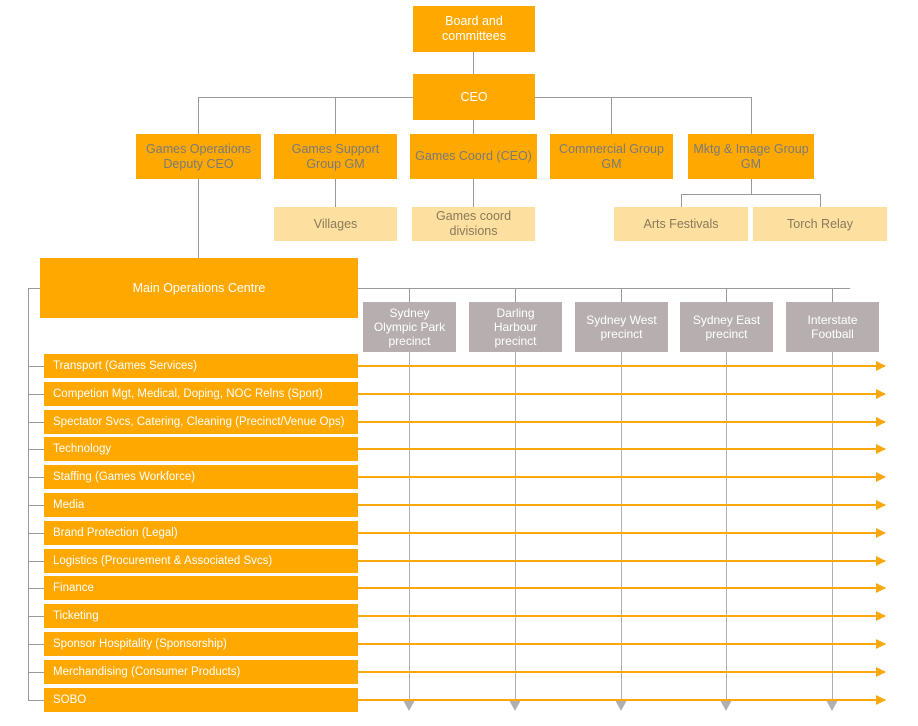 This screenshot has height=726, width=918. I want to click on column-line-sydney-east, so click(726, 531).